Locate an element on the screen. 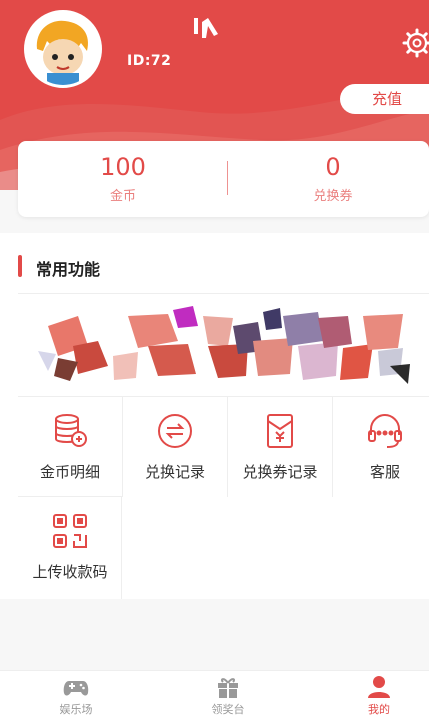 Image resolution: width=429 pixels, height=719 pixels. gift-icon is located at coordinates (228, 688).